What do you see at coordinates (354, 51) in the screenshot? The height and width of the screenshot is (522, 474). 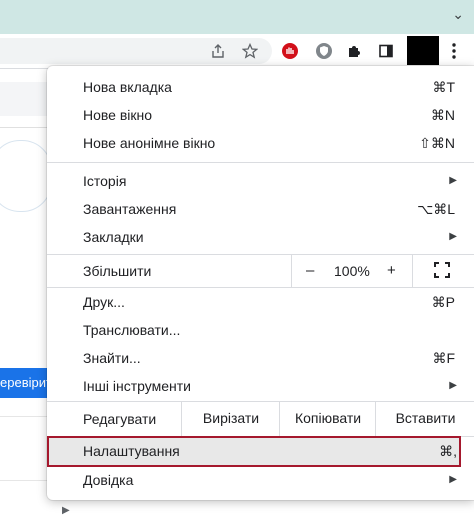 I see `puzzle-extensions-icon` at bounding box center [354, 51].